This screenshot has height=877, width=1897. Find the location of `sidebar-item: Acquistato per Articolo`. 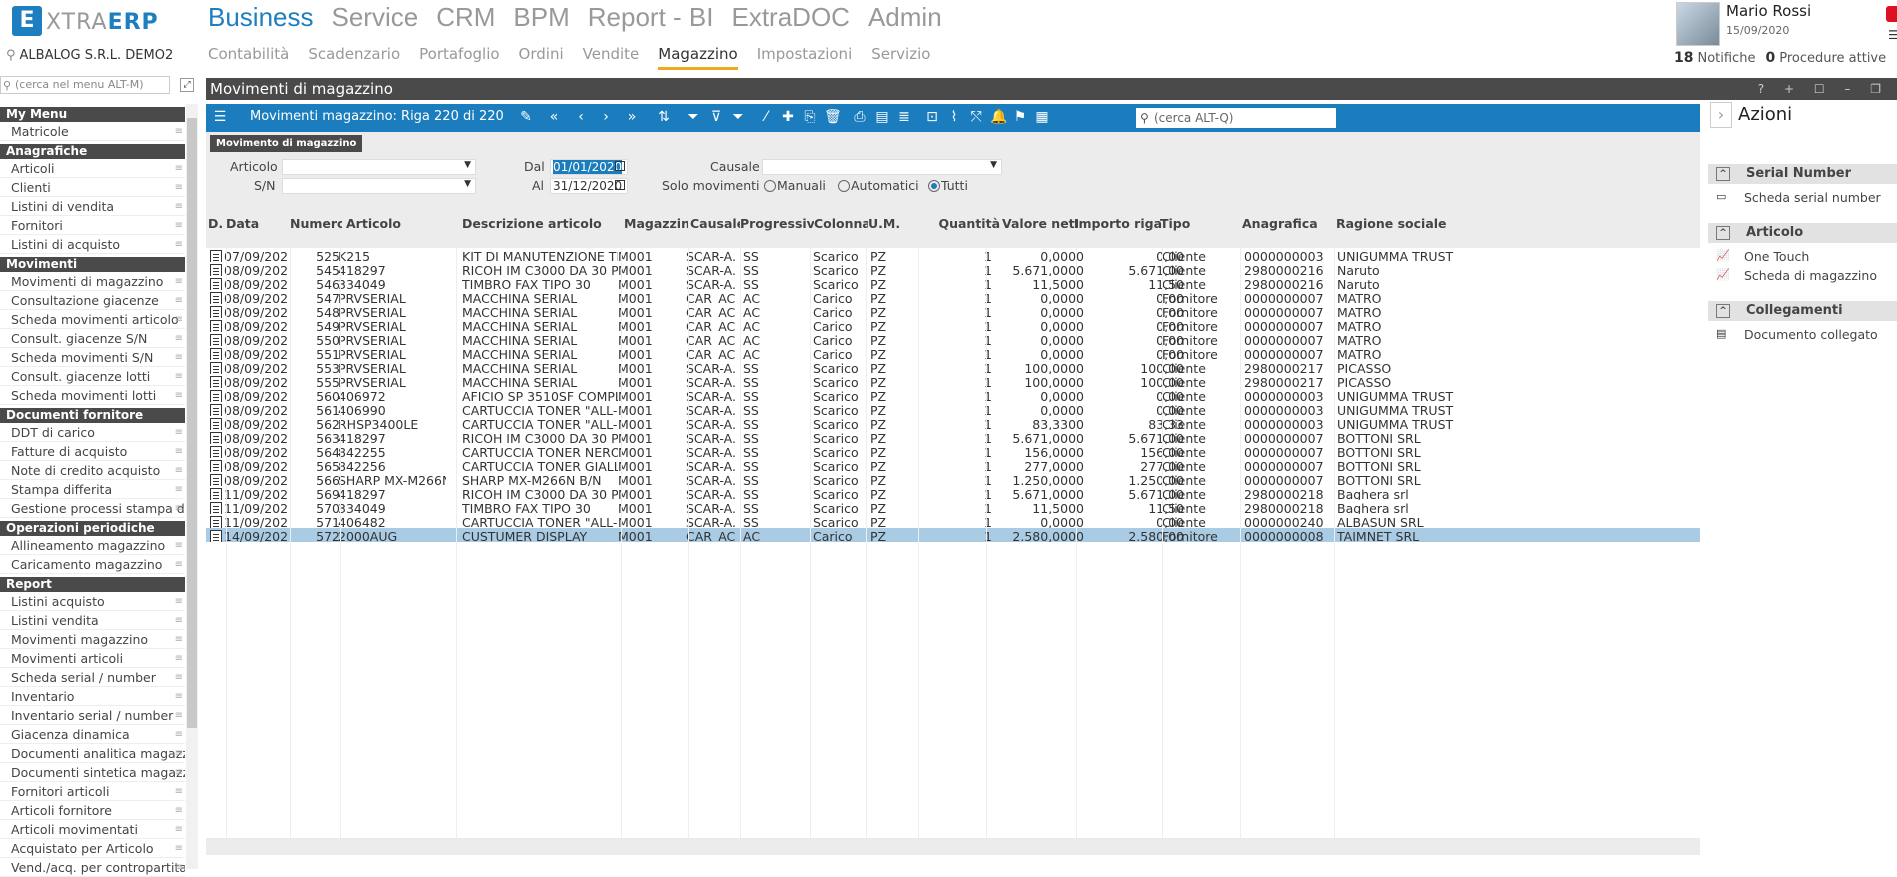

sidebar-item: Acquistato per Articolo is located at coordinates (92, 848).